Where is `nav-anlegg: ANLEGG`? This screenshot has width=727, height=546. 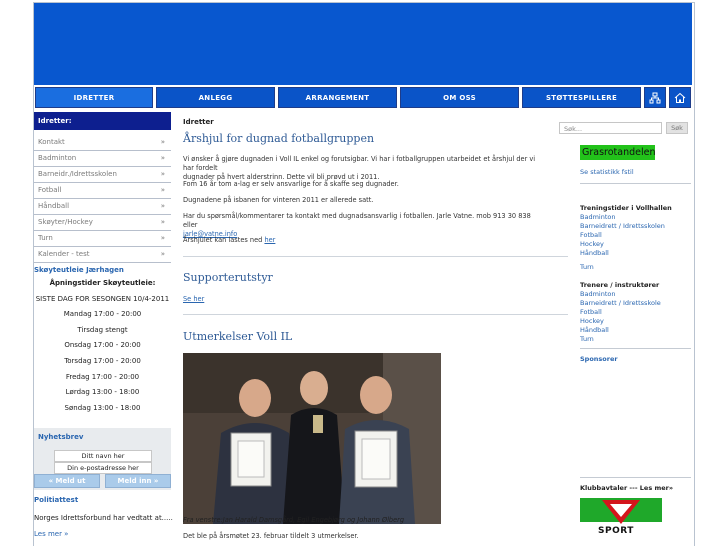
nav-anlegg: ANLEGG is located at coordinates (215, 97).